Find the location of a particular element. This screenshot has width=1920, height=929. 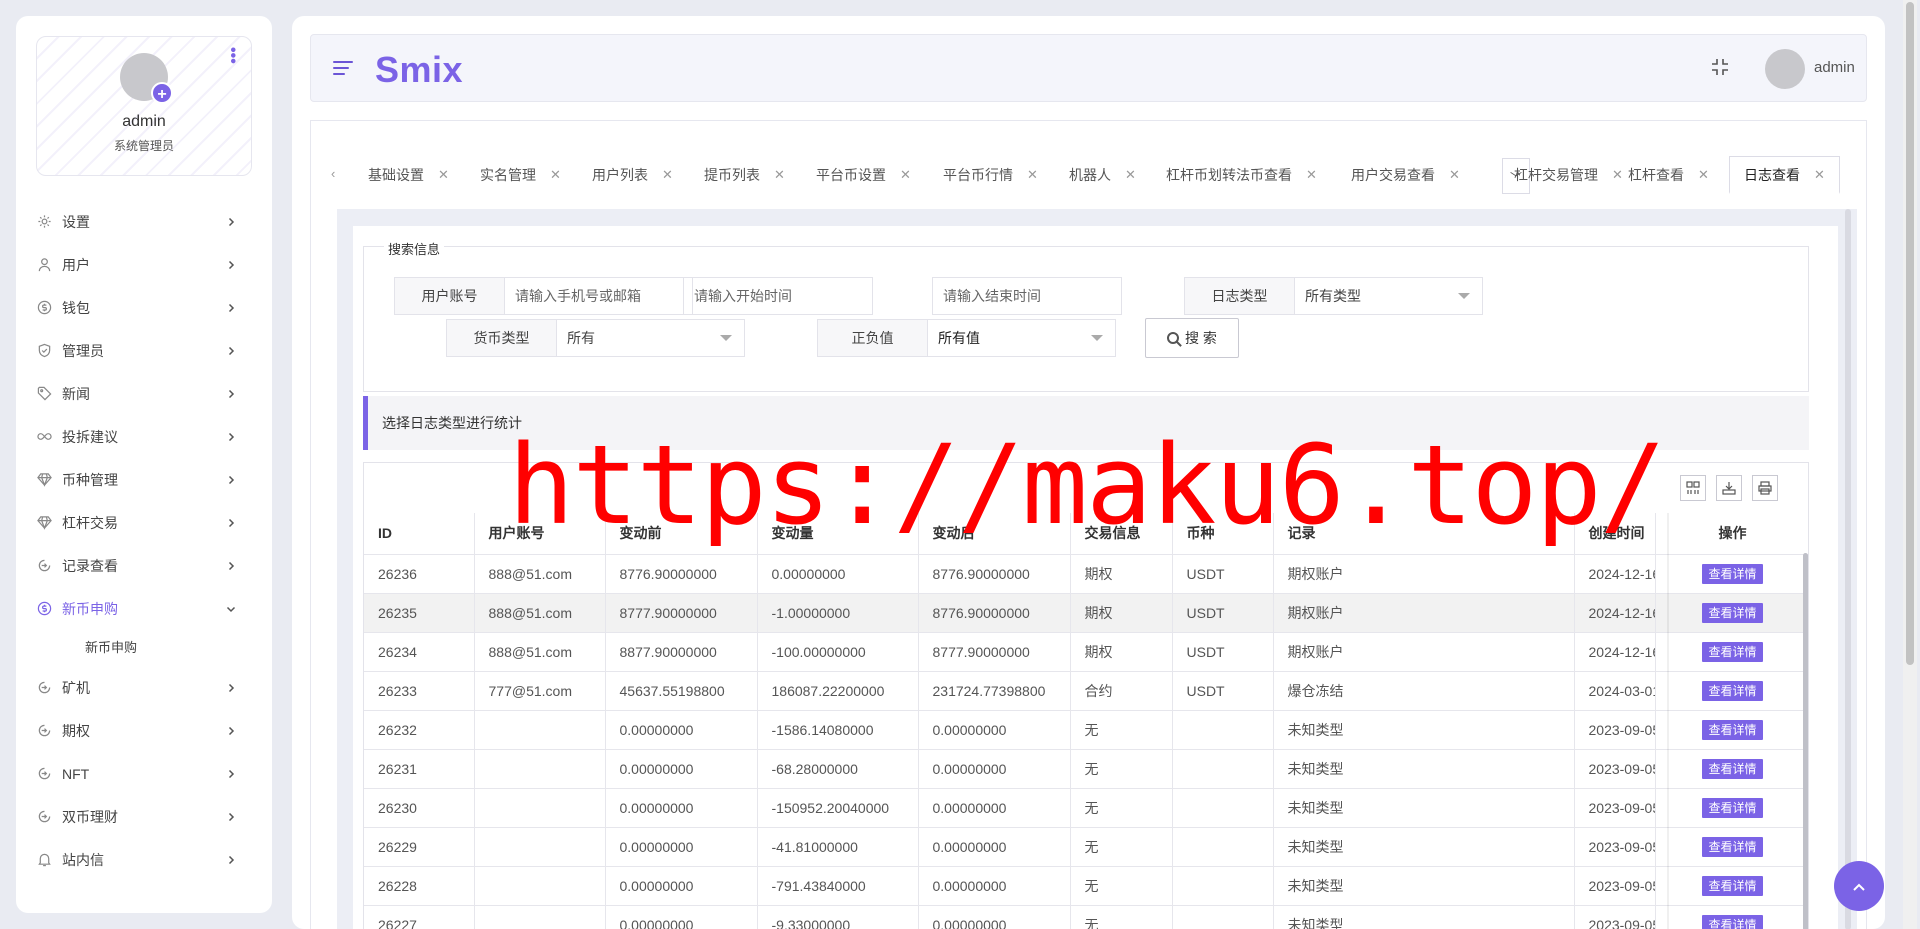

log-type-value: 所有类型 is located at coordinates (1388, 296).